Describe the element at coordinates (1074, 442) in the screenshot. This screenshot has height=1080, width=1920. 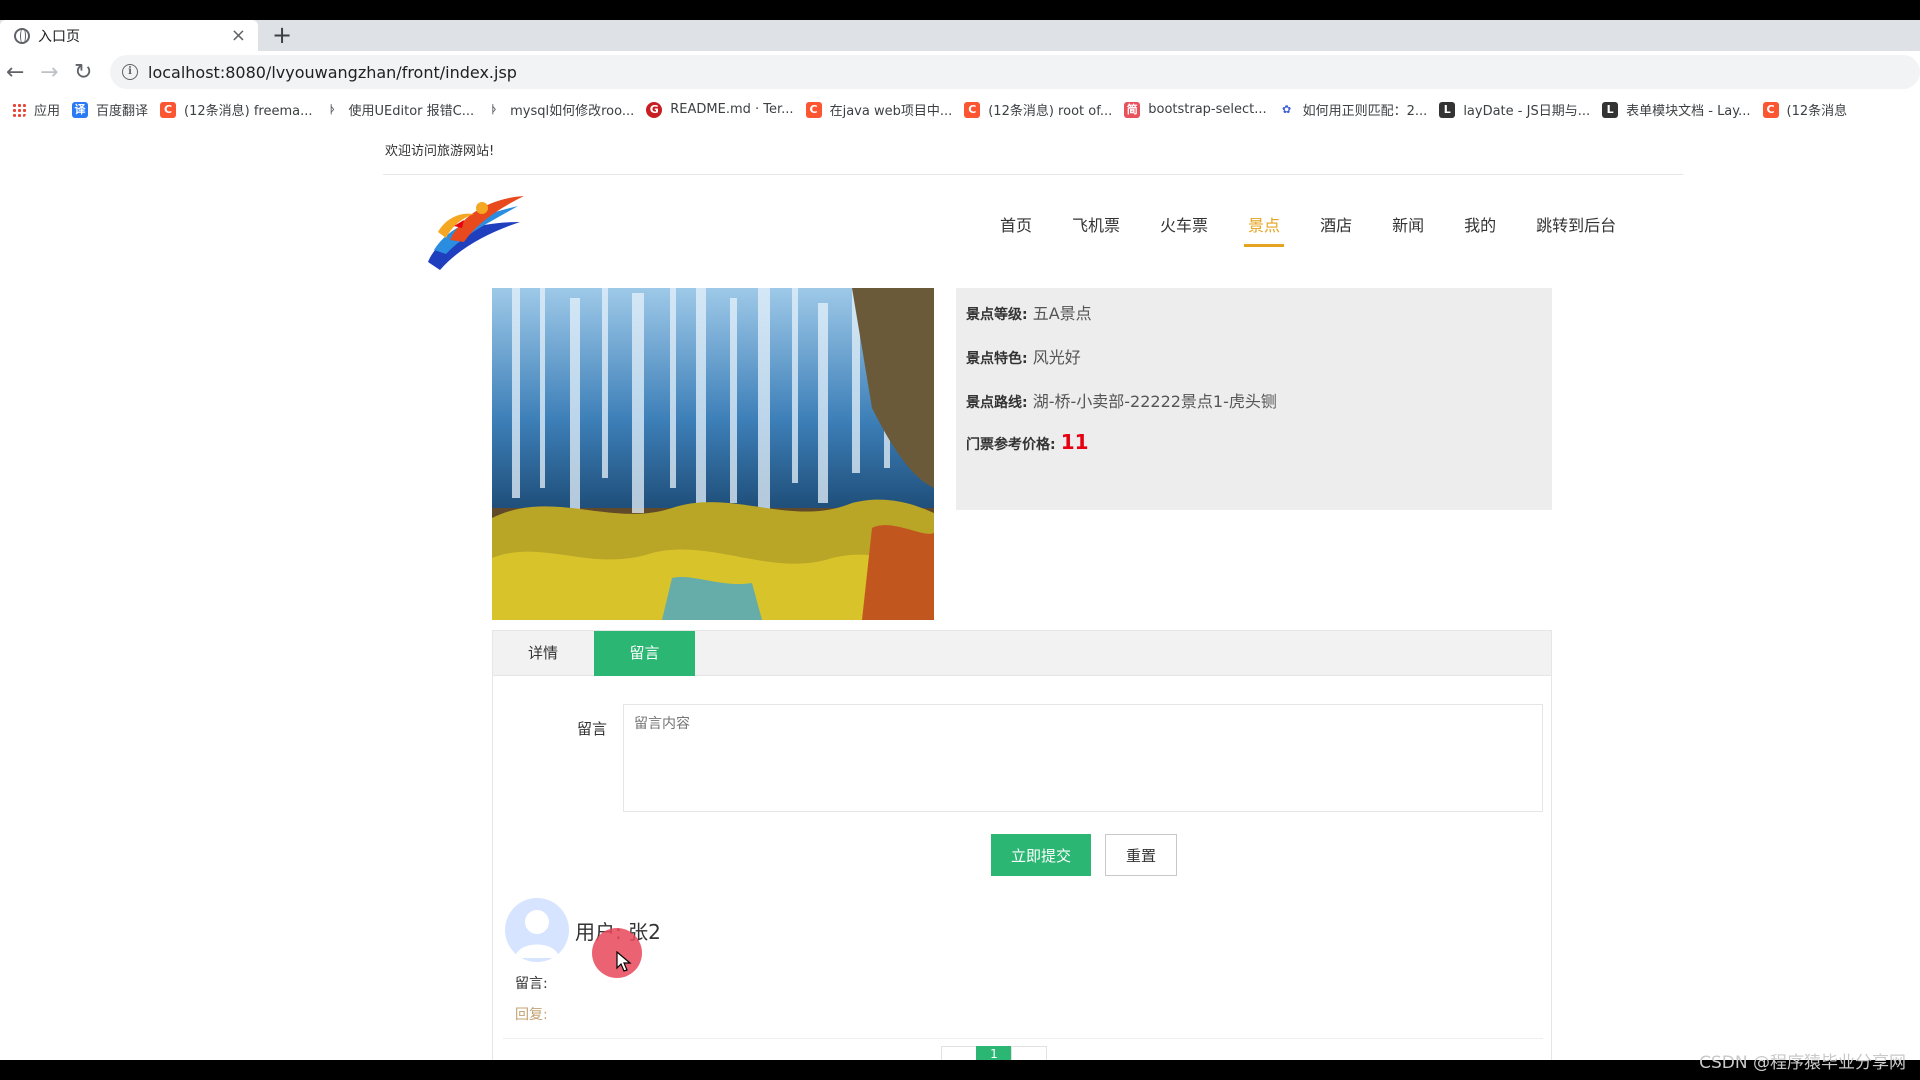
I see `price-value: 11` at that location.